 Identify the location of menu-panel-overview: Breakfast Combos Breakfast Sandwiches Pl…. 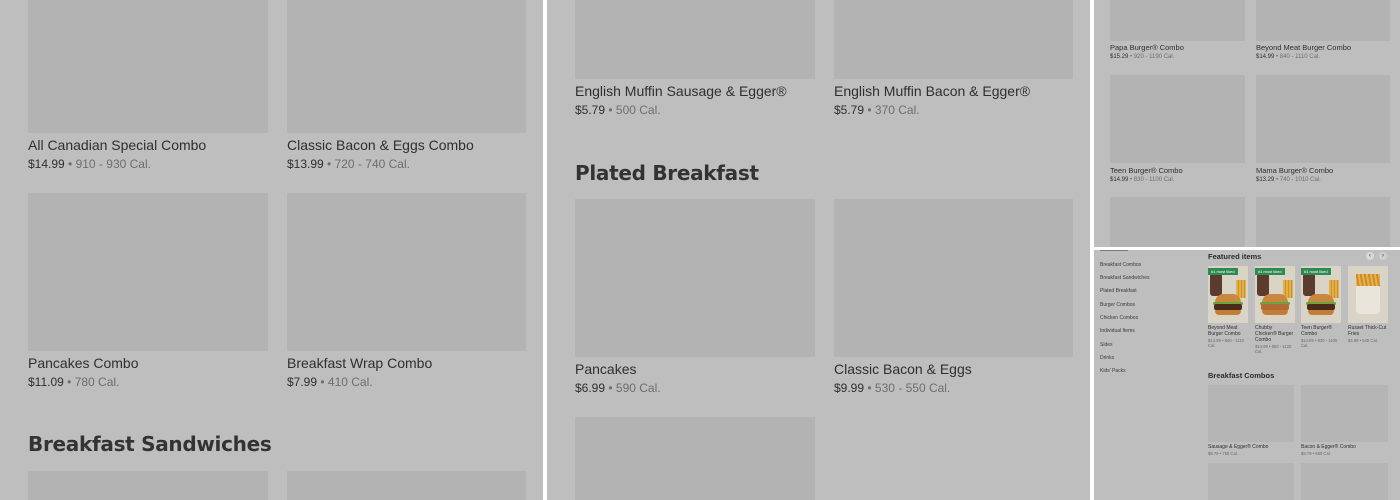
(1247, 375).